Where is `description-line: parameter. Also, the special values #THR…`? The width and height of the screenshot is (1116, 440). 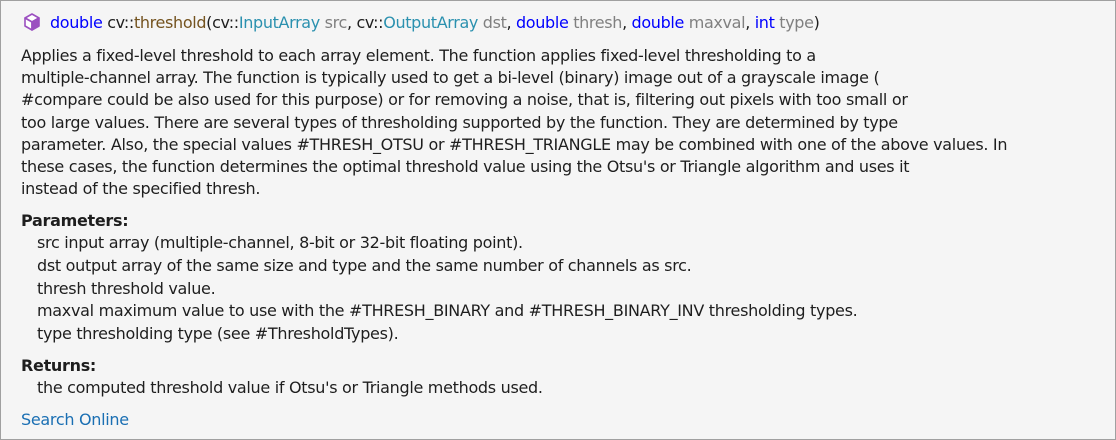 description-line: parameter. Also, the special values #THR… is located at coordinates (514, 144).